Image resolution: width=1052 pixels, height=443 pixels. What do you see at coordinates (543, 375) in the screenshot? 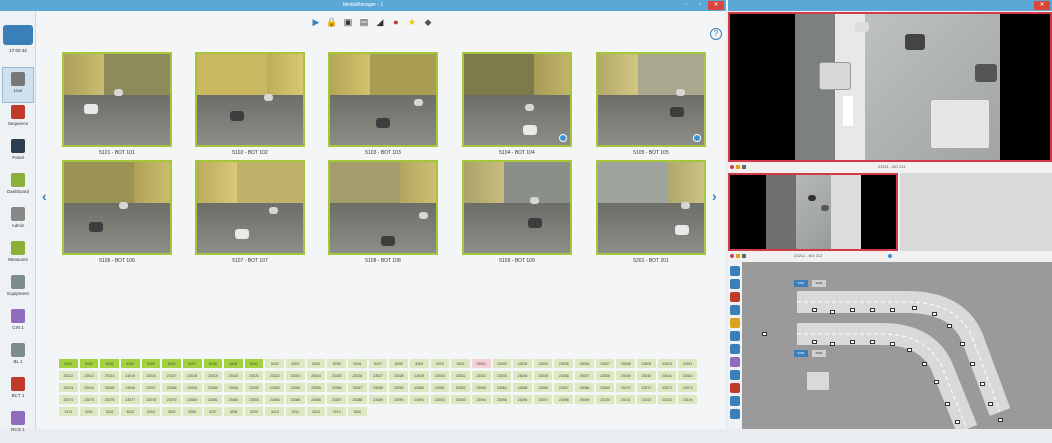
I see `camera-select-cell: 23035` at bounding box center [543, 375].